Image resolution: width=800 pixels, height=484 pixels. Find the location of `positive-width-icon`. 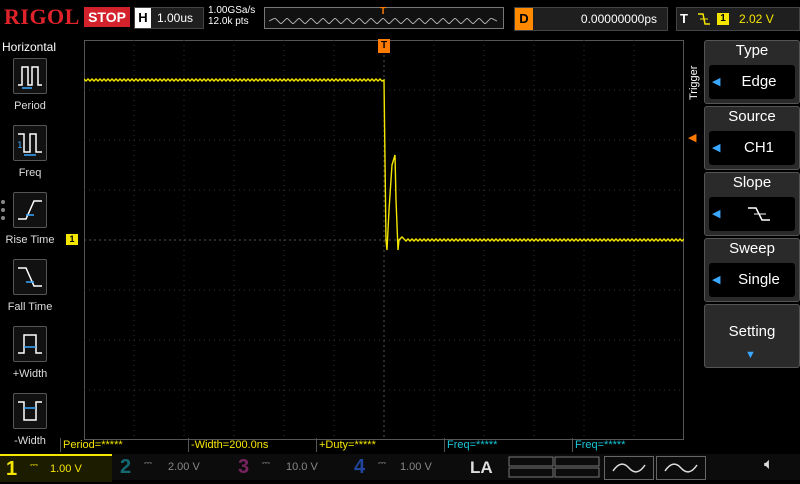

positive-width-icon is located at coordinates (30, 344).